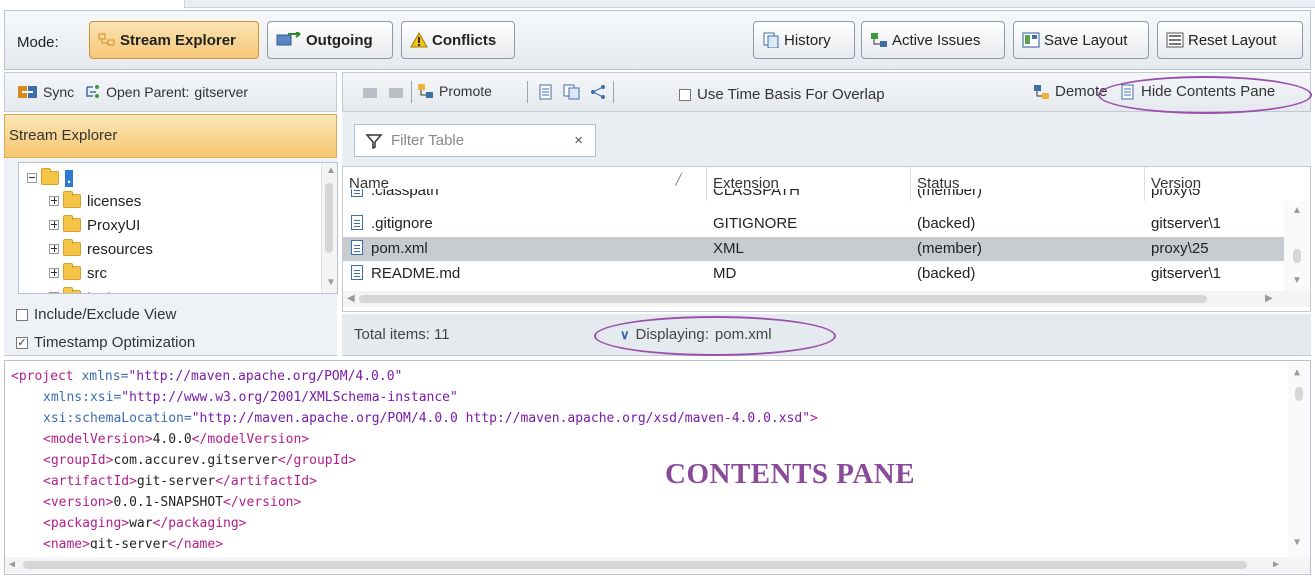  I want to click on file-icon, so click(357, 272).